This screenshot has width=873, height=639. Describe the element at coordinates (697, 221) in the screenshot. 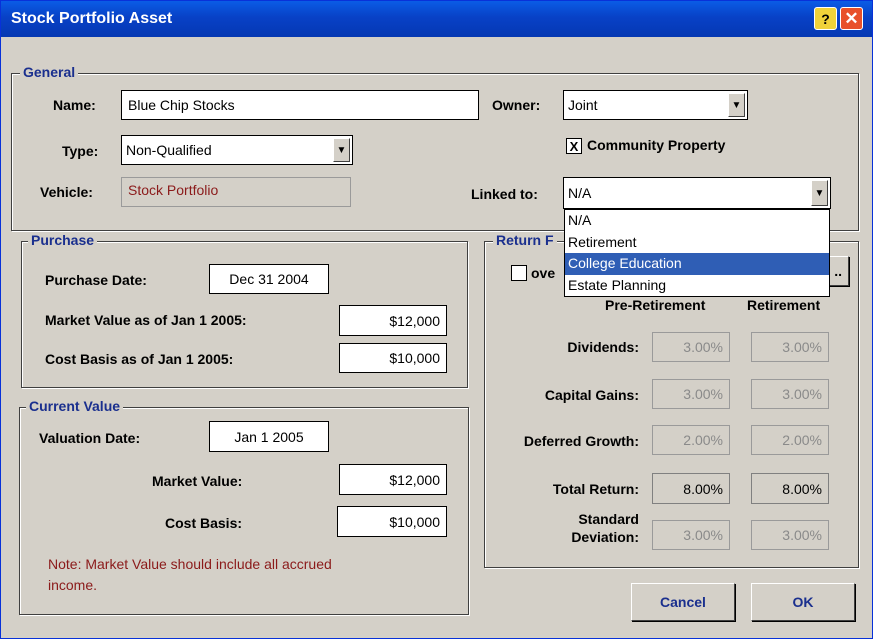

I see `linked-option-na: N/A` at that location.